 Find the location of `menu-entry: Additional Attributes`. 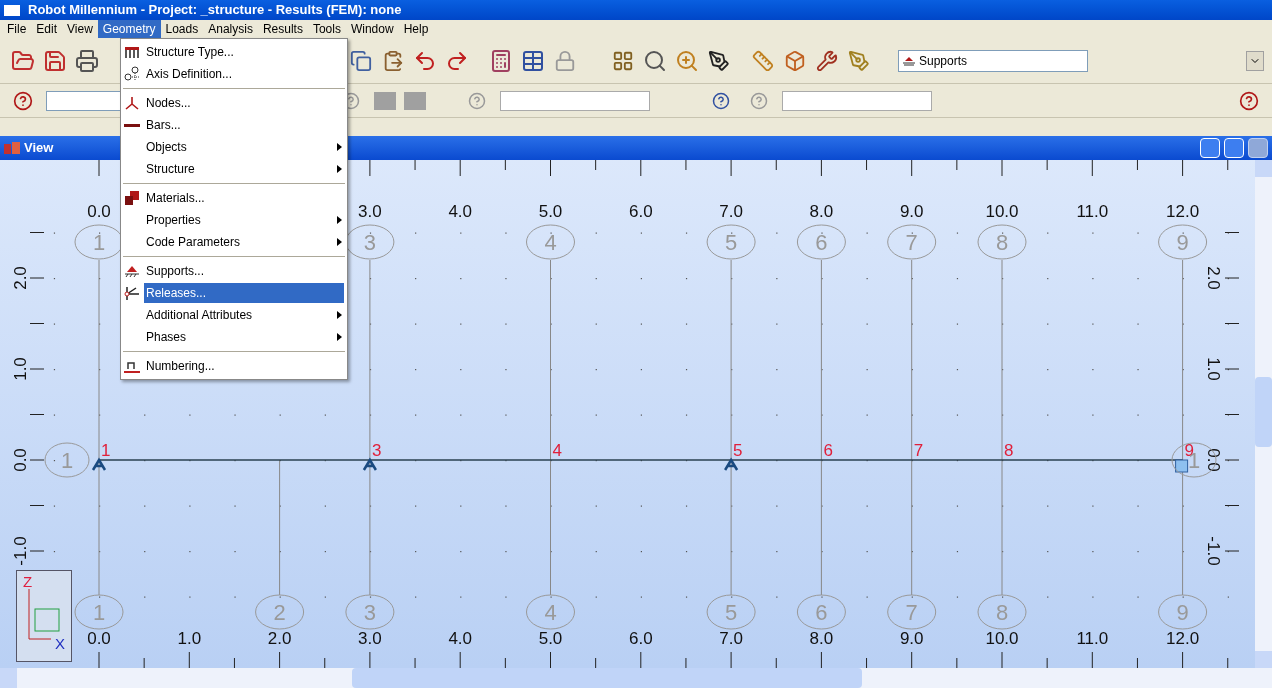

menu-entry: Additional Attributes is located at coordinates (244, 315).